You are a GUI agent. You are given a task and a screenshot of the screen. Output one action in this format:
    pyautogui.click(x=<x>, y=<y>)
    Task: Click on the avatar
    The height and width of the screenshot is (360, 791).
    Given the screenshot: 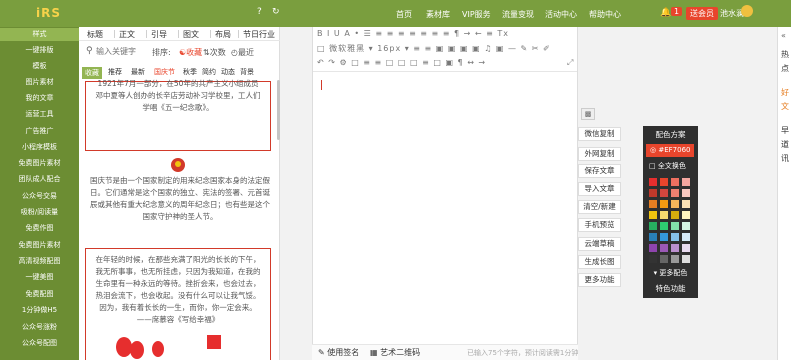 What is the action you would take?
    pyautogui.click(x=747, y=11)
    